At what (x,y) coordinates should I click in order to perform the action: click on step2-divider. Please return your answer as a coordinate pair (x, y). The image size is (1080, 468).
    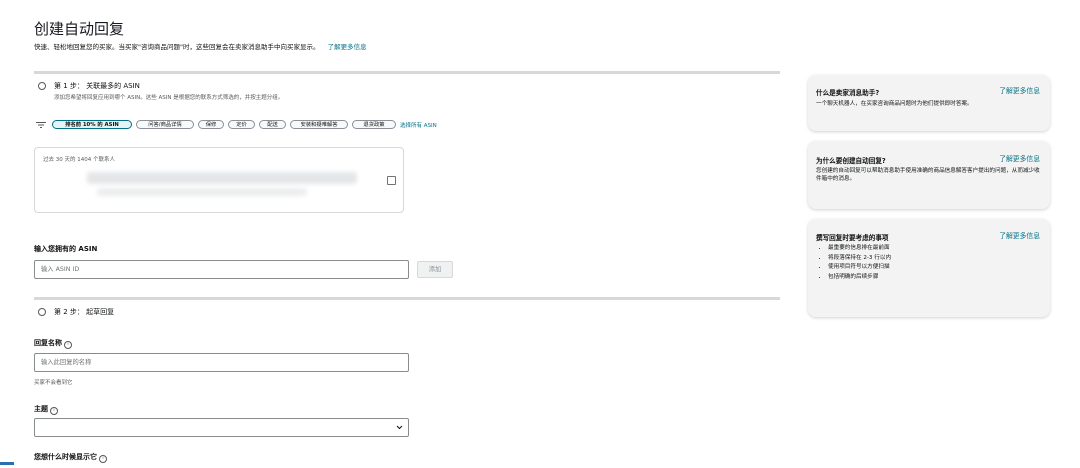
    Looking at the image, I should click on (407, 298).